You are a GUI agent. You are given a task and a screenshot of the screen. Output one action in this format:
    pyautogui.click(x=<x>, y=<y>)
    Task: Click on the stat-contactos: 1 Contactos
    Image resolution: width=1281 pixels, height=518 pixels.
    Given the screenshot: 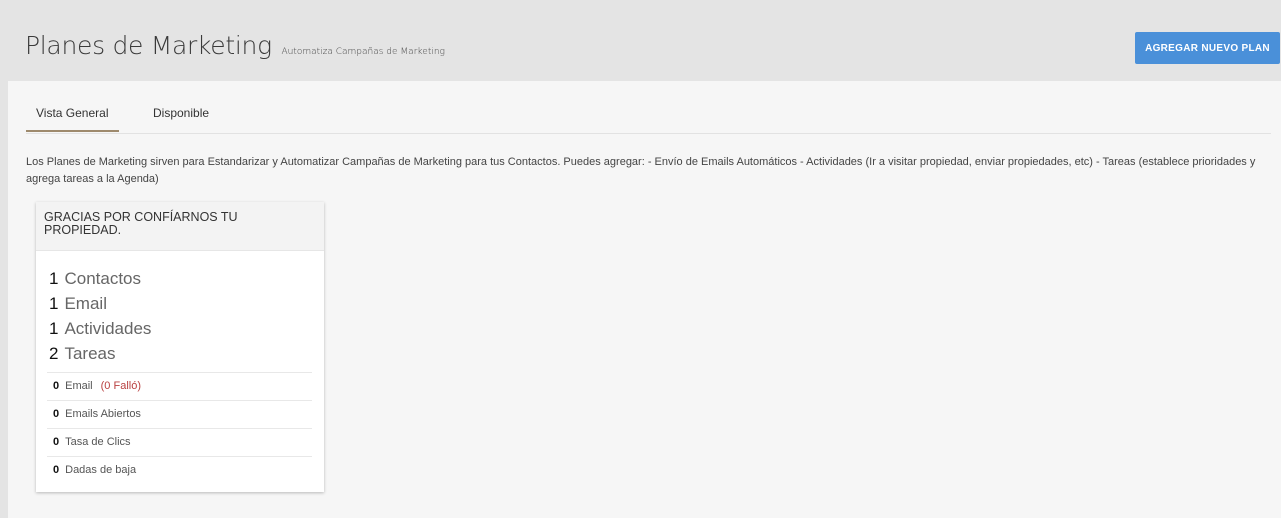 What is the action you would take?
    pyautogui.click(x=186, y=278)
    